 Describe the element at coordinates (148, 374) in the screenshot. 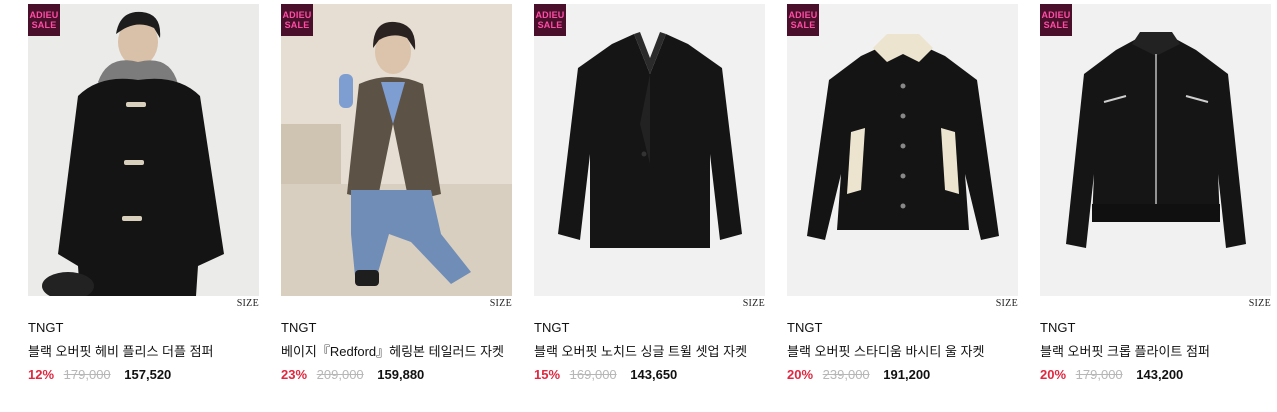

I see `sale-price: 157,520` at that location.